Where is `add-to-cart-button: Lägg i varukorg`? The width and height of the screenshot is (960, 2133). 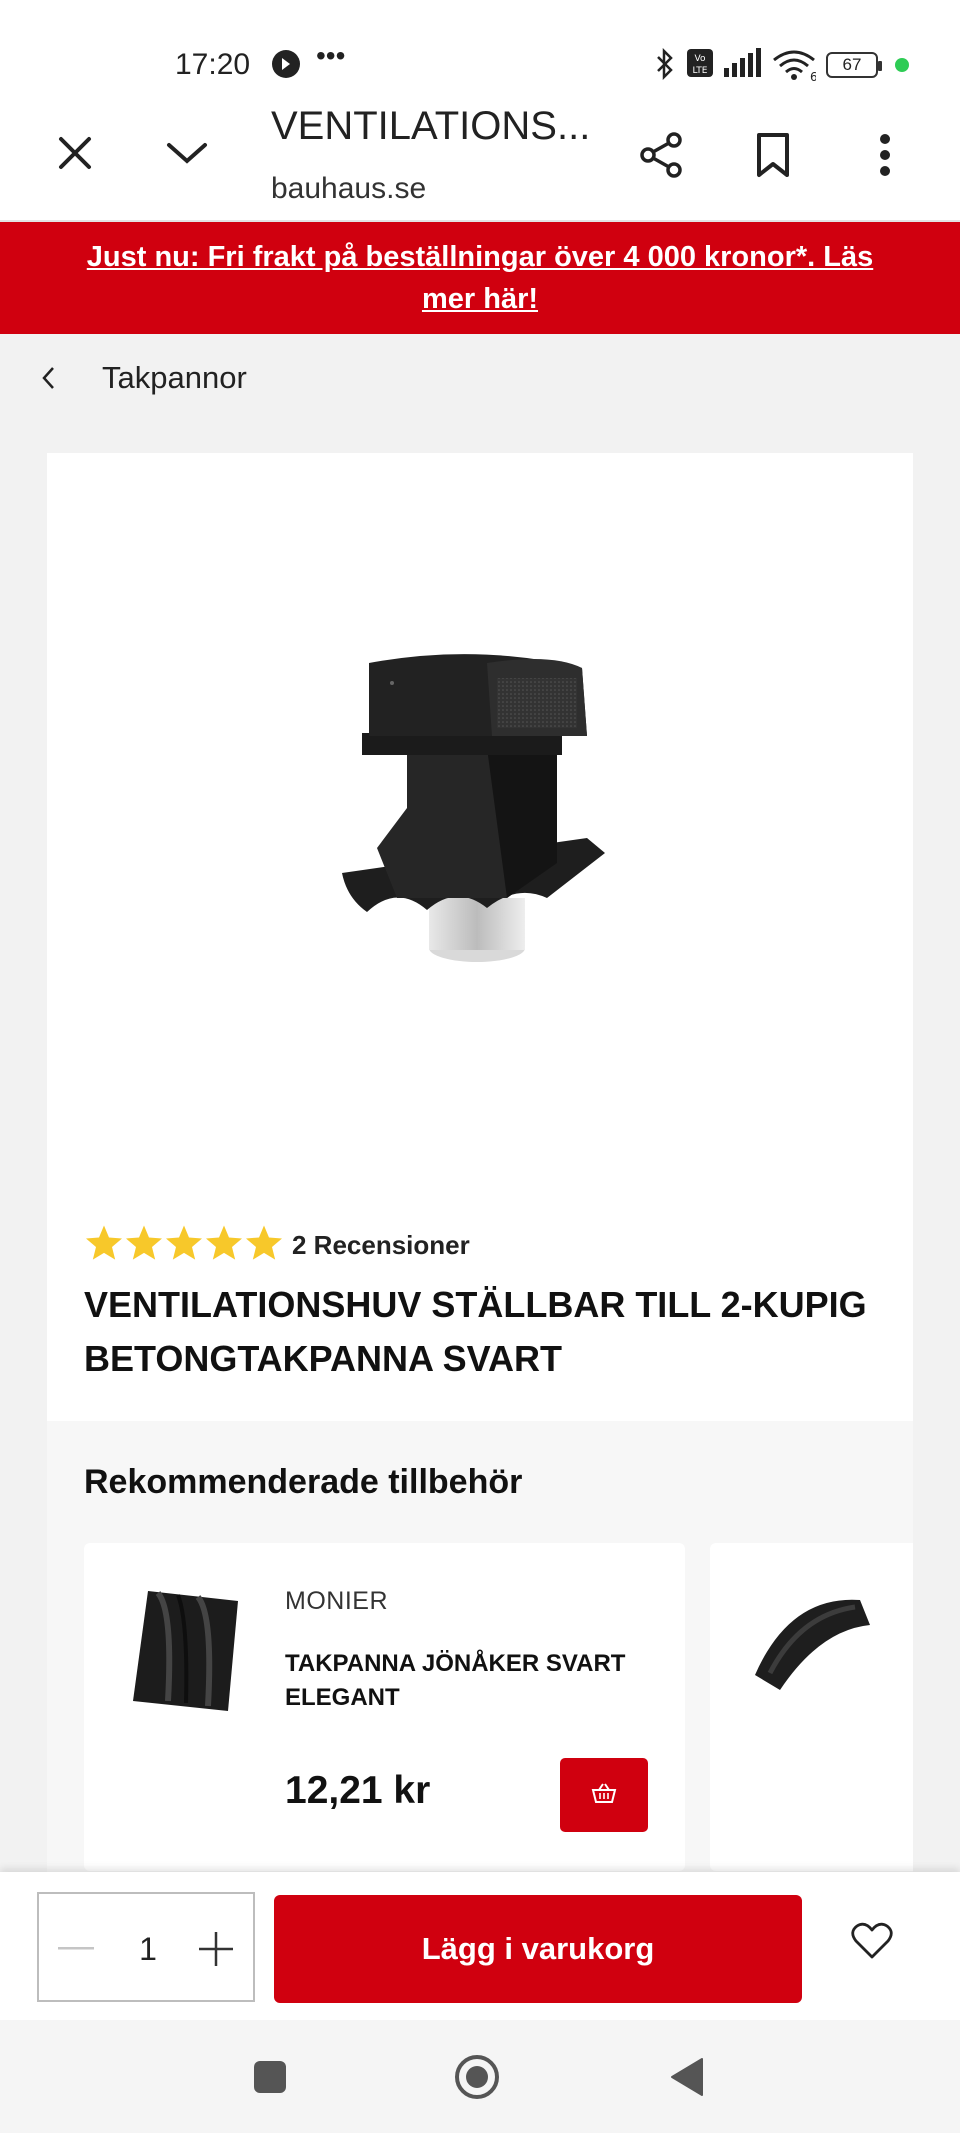
add-to-cart-button: Lägg i varukorg is located at coordinates (538, 1949).